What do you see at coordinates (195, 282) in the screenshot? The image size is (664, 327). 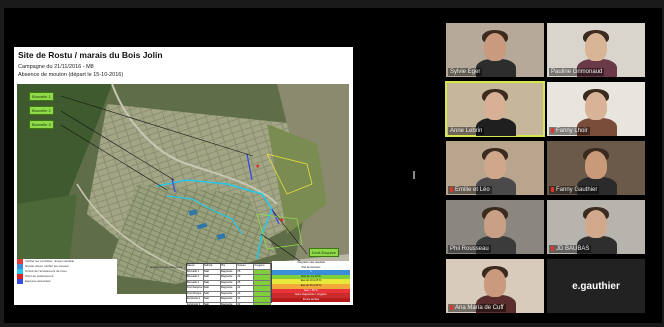 I see `table-cell: Bouvelle 3` at bounding box center [195, 282].